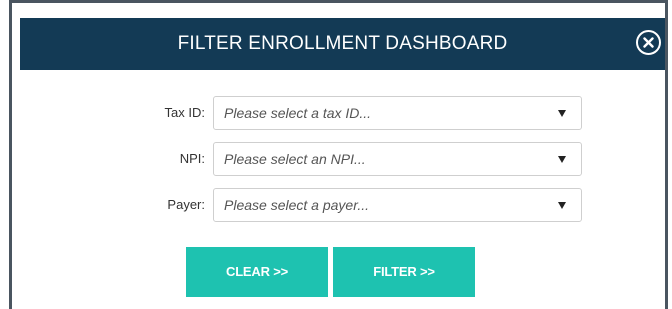 The height and width of the screenshot is (309, 672). Describe the element at coordinates (404, 272) in the screenshot. I see `filter-button: FILTER >>` at that location.